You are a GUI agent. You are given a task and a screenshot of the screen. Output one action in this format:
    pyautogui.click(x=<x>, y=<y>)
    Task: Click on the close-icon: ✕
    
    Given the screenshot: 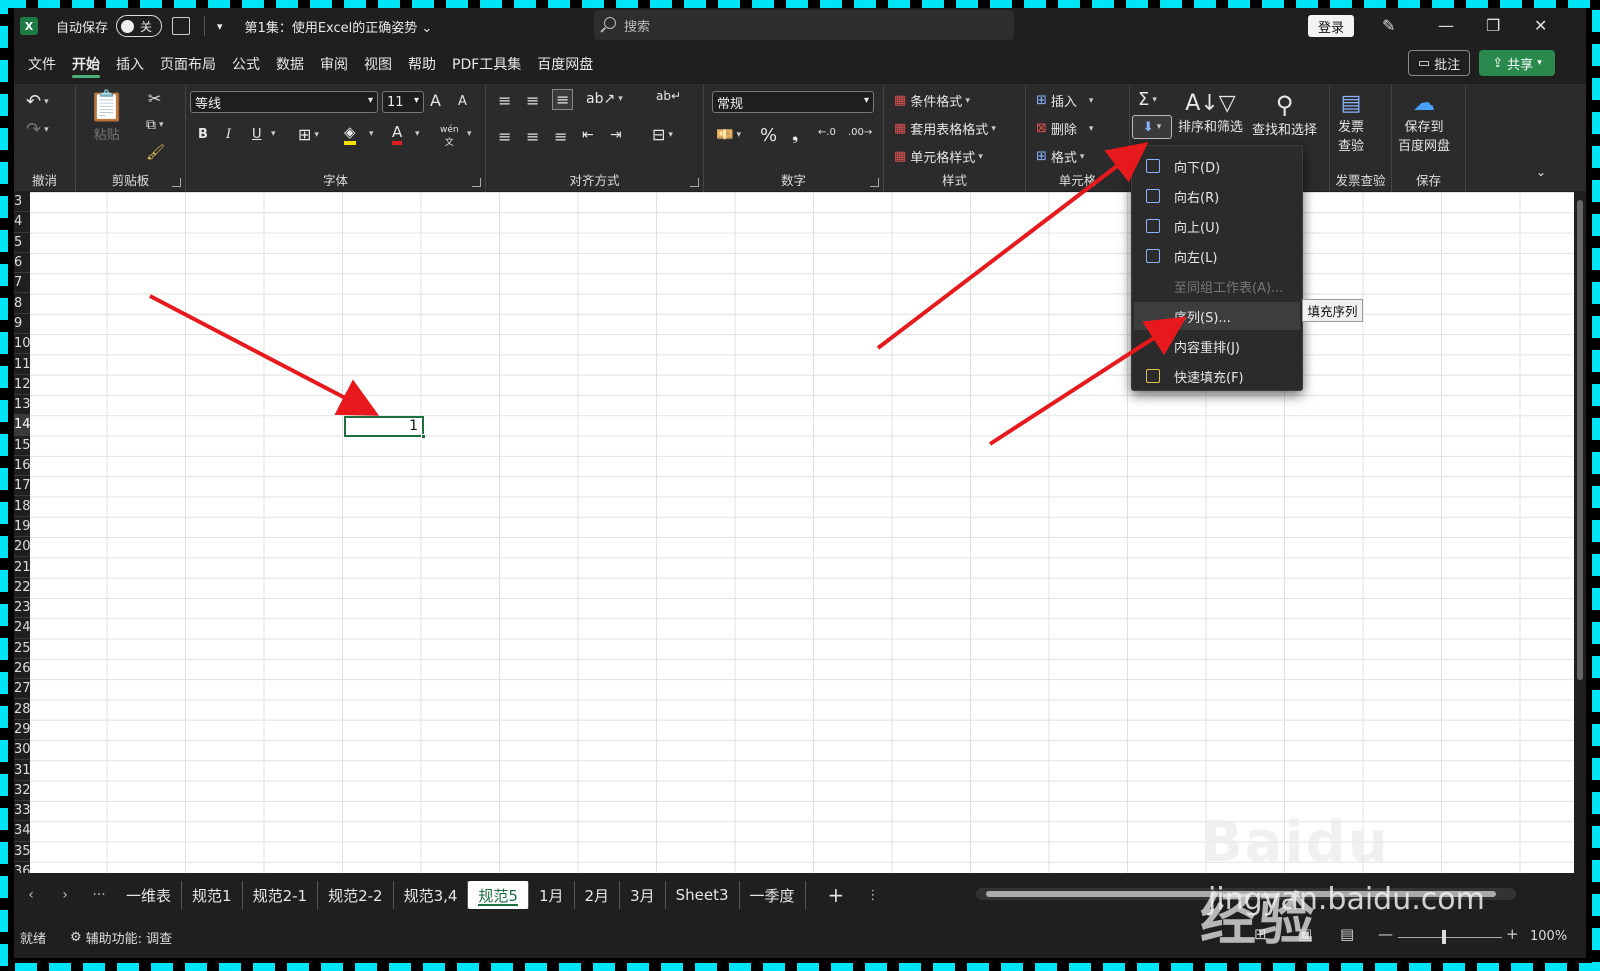 What is the action you would take?
    pyautogui.click(x=1540, y=25)
    